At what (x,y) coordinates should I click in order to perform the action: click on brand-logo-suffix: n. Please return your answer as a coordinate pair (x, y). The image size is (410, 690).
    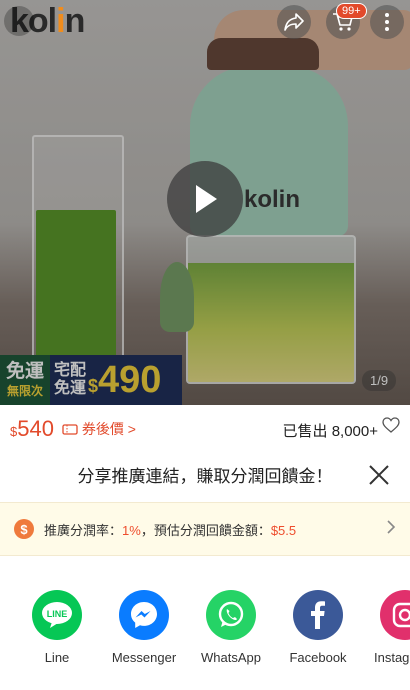
    Looking at the image, I should click on (75, 21).